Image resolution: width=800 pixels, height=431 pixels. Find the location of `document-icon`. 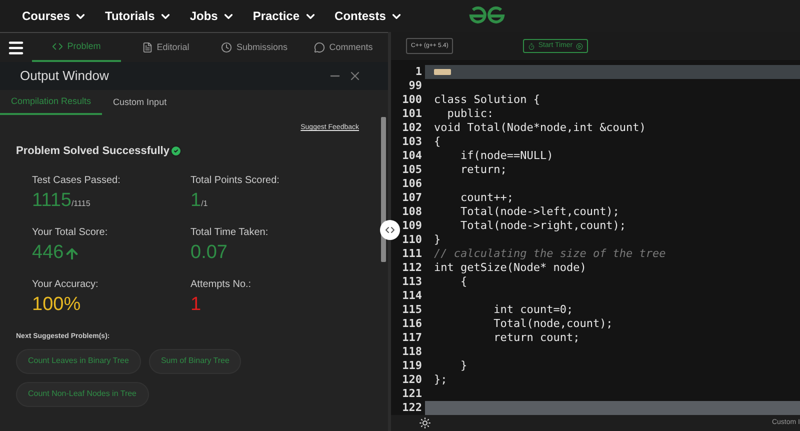

document-icon is located at coordinates (147, 47).